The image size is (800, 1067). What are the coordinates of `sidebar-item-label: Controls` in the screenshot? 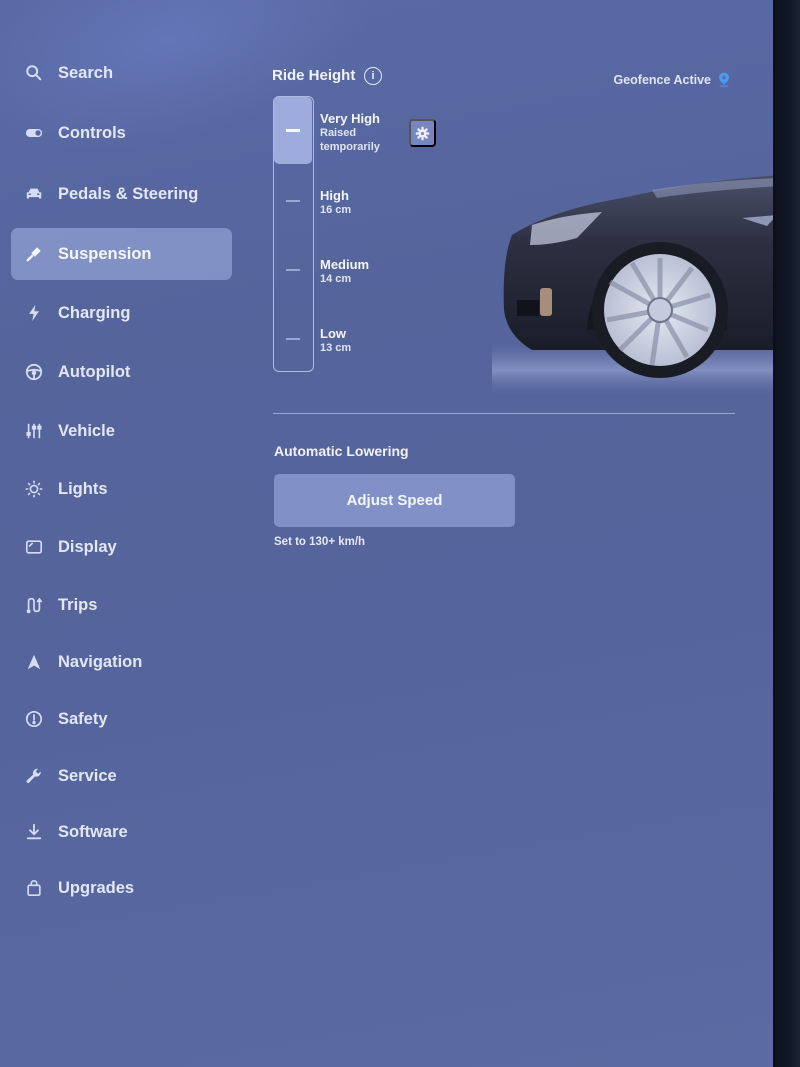 It's located at (92, 132).